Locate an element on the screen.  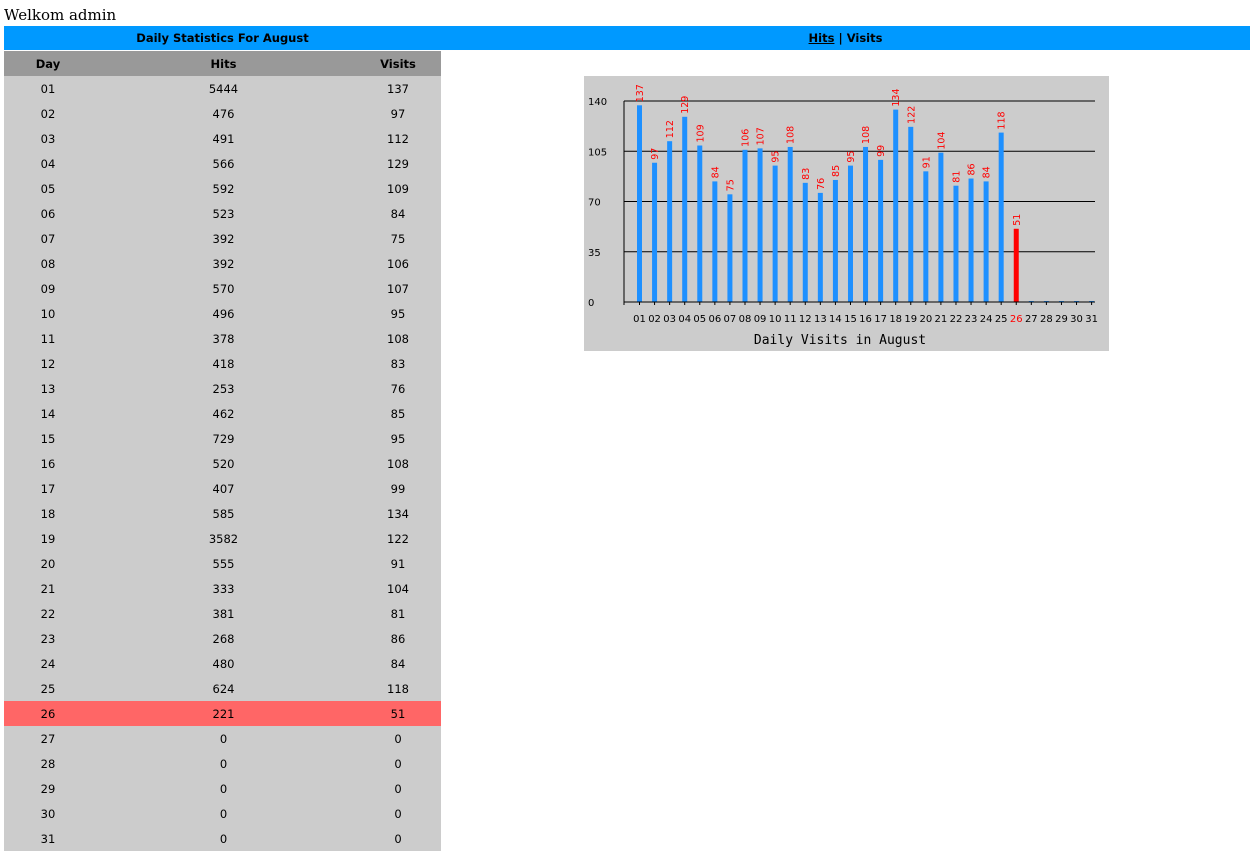
hits-cell: 333 is located at coordinates (223, 588).